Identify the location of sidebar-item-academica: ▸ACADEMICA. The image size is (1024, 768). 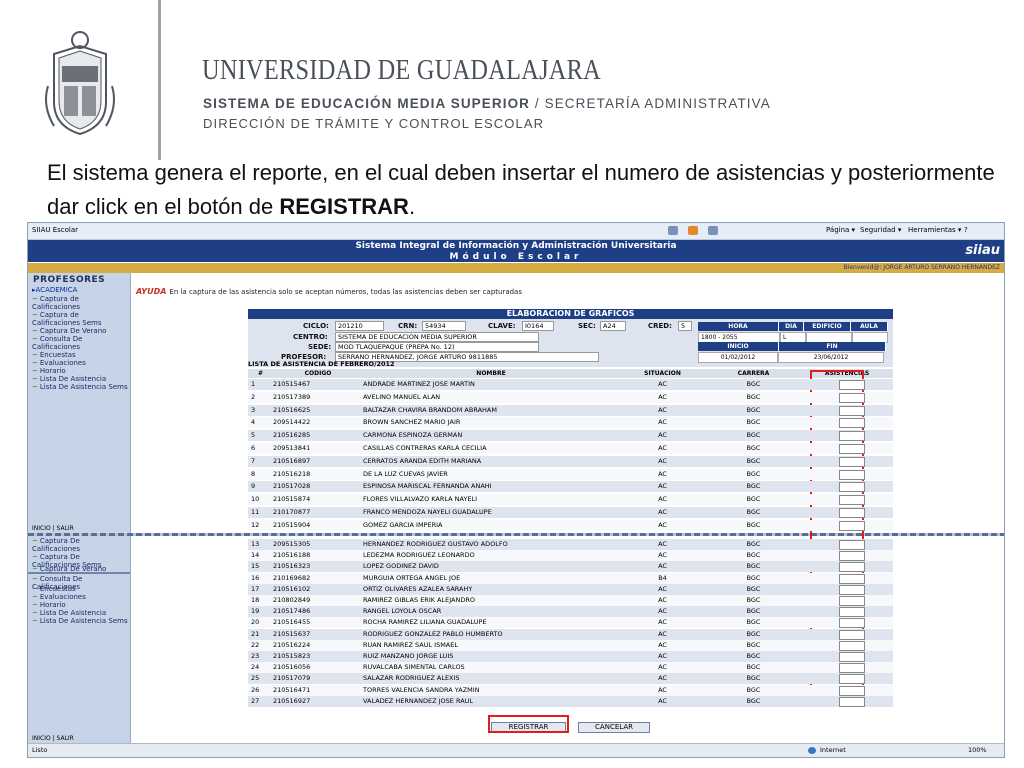
(80, 290).